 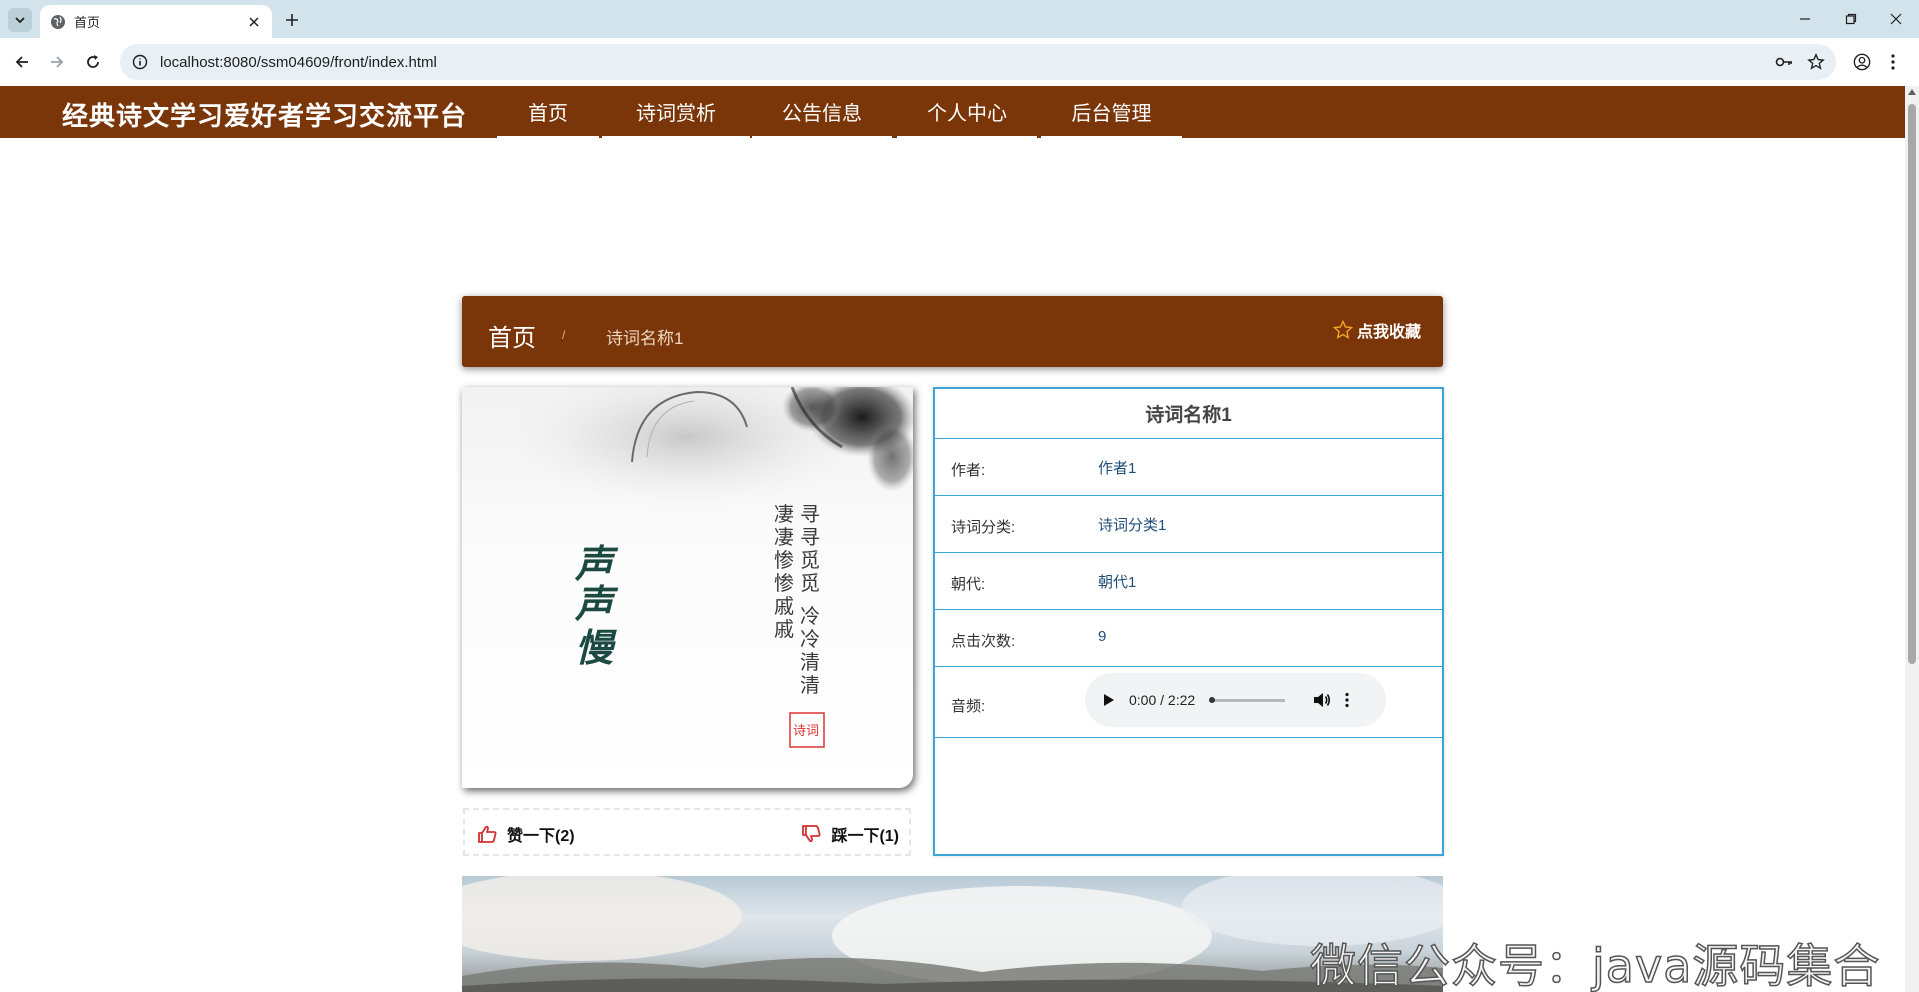 I want to click on poem-cover-artwork: 声 声 慢 寻 寻 觅 觅 冷 冷 清 清 凄 凄 惨 惨 戚 戚 诗词, so click(x=710, y=567).